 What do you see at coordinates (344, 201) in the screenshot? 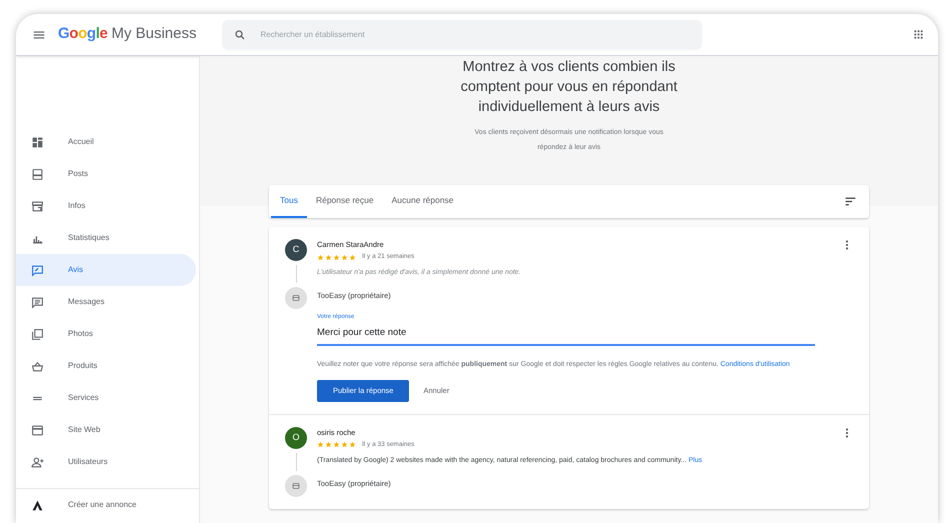
I see `filter-tab: Réponse reçue` at bounding box center [344, 201].